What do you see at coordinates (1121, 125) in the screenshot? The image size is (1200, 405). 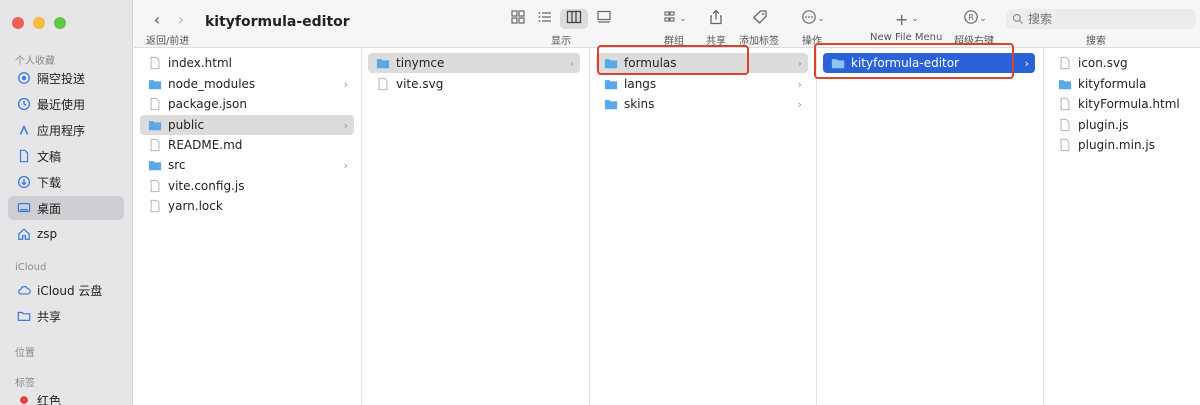 I see `list-item: plugin.js` at bounding box center [1121, 125].